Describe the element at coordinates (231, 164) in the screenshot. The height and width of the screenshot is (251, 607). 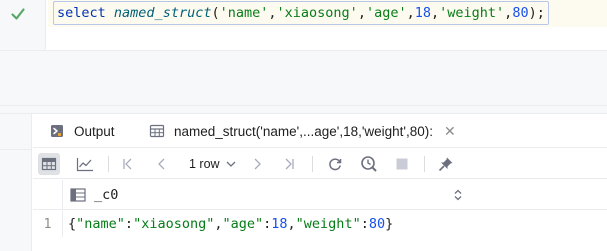
I see `chevron-down-icon` at that location.